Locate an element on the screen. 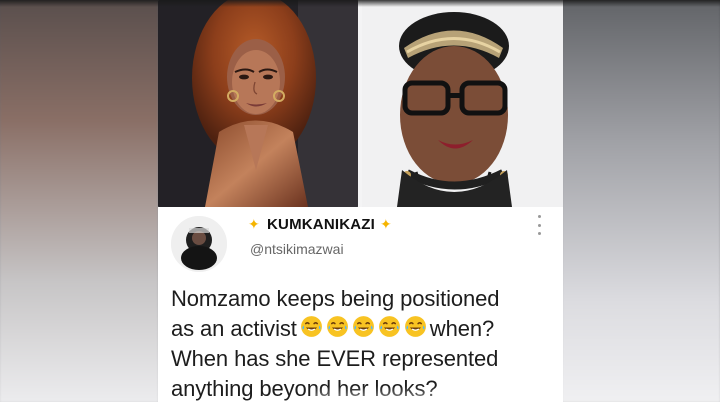 Image resolution: width=720 pixels, height=402 pixels. laughing-emoji-row is located at coordinates (363, 326).